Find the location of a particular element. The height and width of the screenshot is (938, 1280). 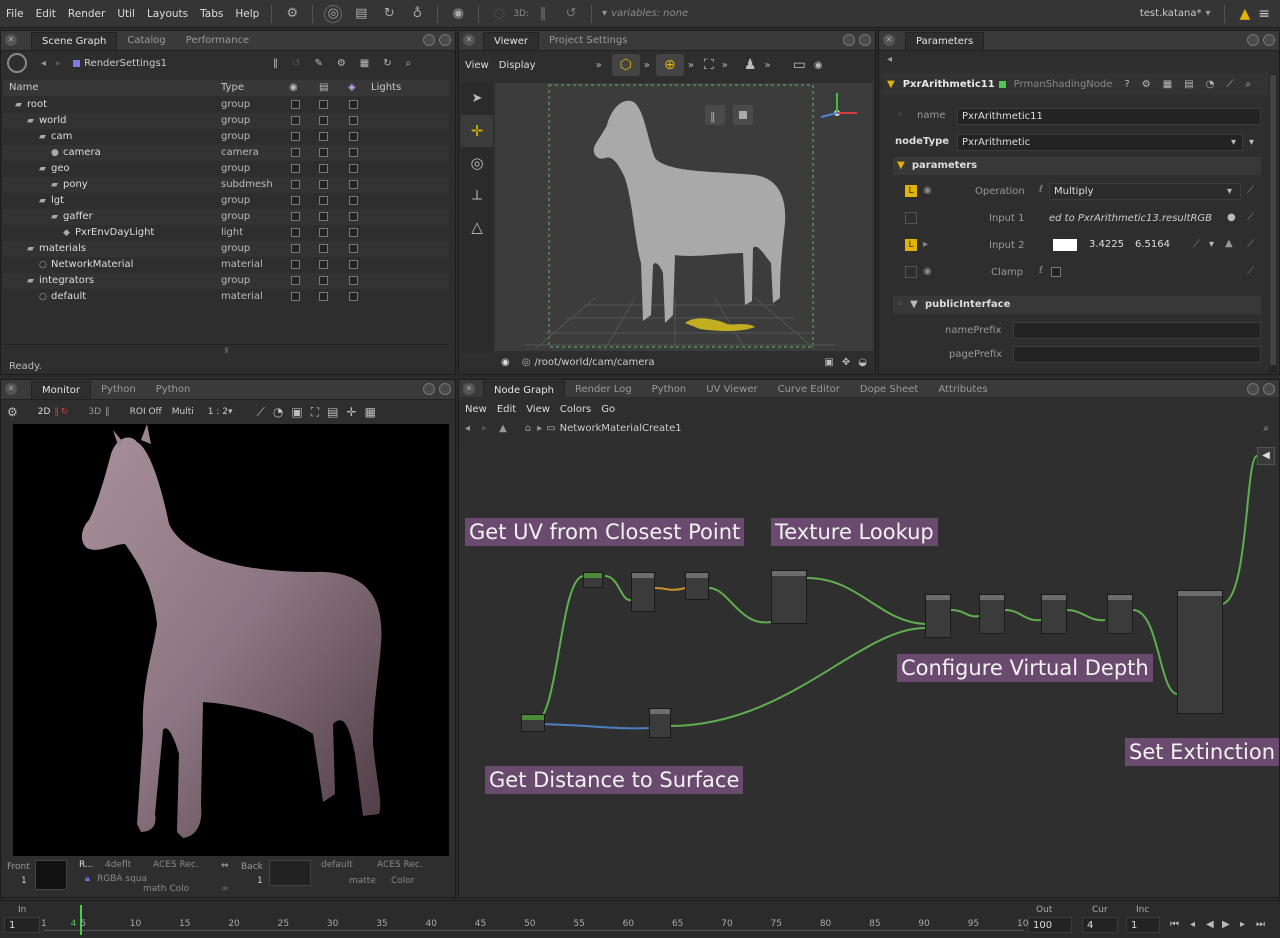

tab-performance: Performance is located at coordinates (217, 41).